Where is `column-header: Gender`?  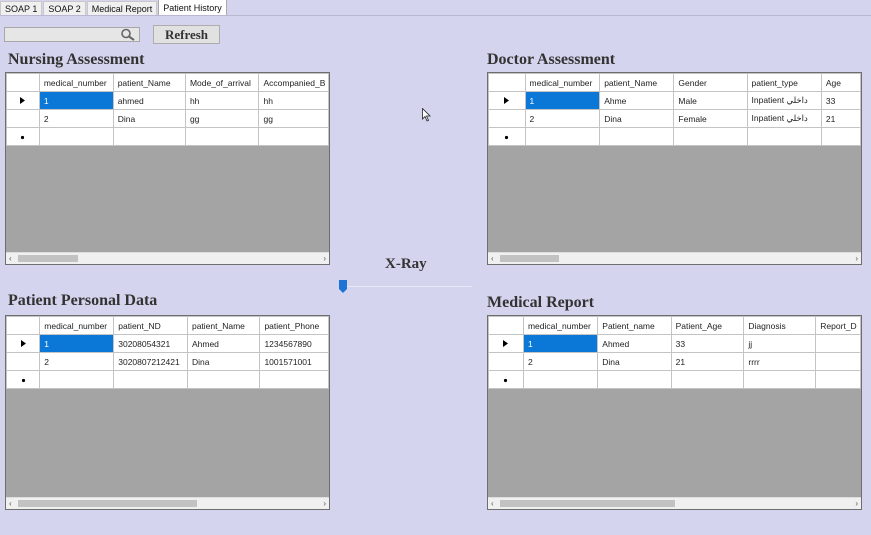 column-header: Gender is located at coordinates (710, 82).